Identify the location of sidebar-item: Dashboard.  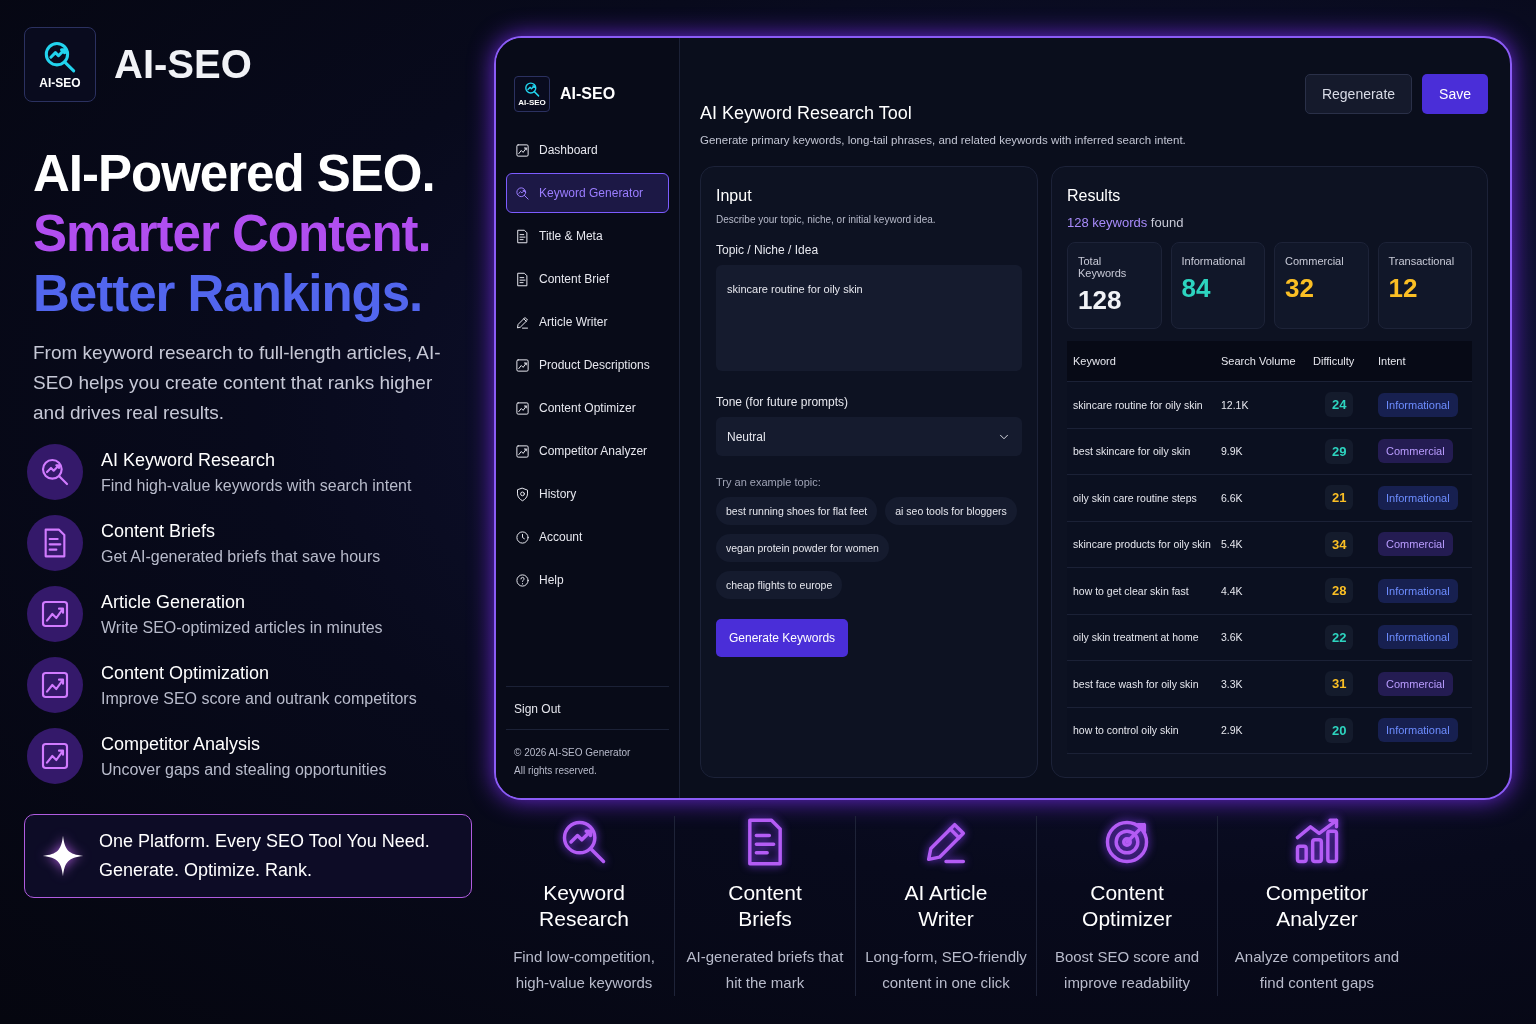
(587, 150).